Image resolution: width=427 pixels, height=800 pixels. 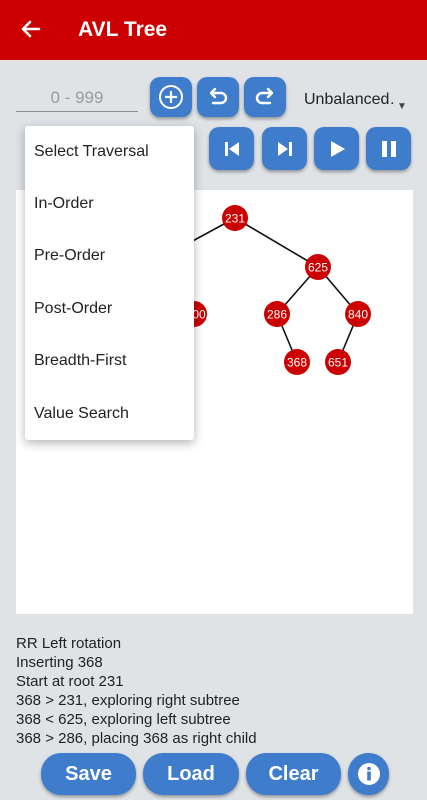 I want to click on log-line: 368 < 625, exploring left subtree, so click(x=123, y=719).